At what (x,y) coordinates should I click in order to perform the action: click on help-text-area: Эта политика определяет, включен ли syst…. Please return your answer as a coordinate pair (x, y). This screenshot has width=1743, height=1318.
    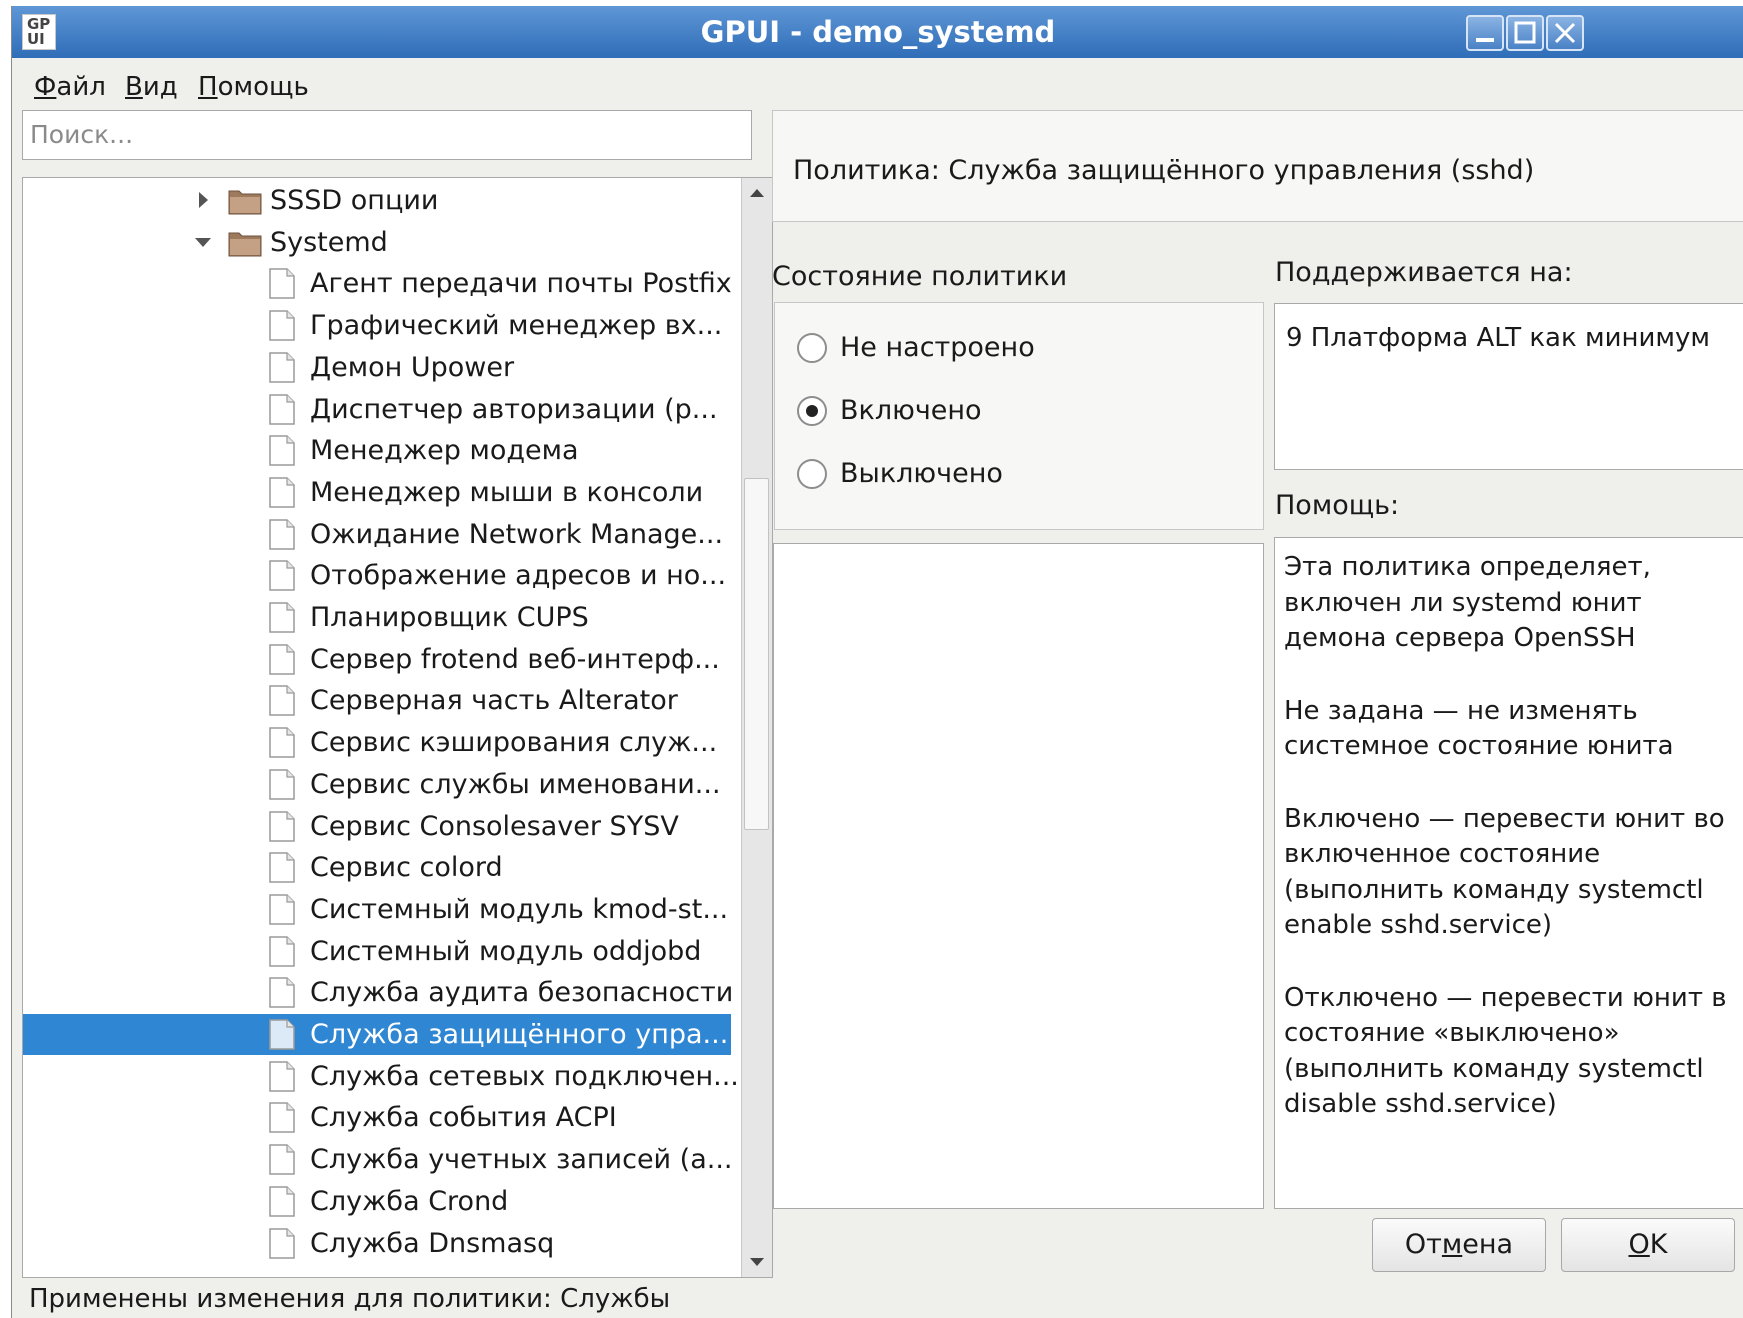
    Looking at the image, I should click on (1508, 873).